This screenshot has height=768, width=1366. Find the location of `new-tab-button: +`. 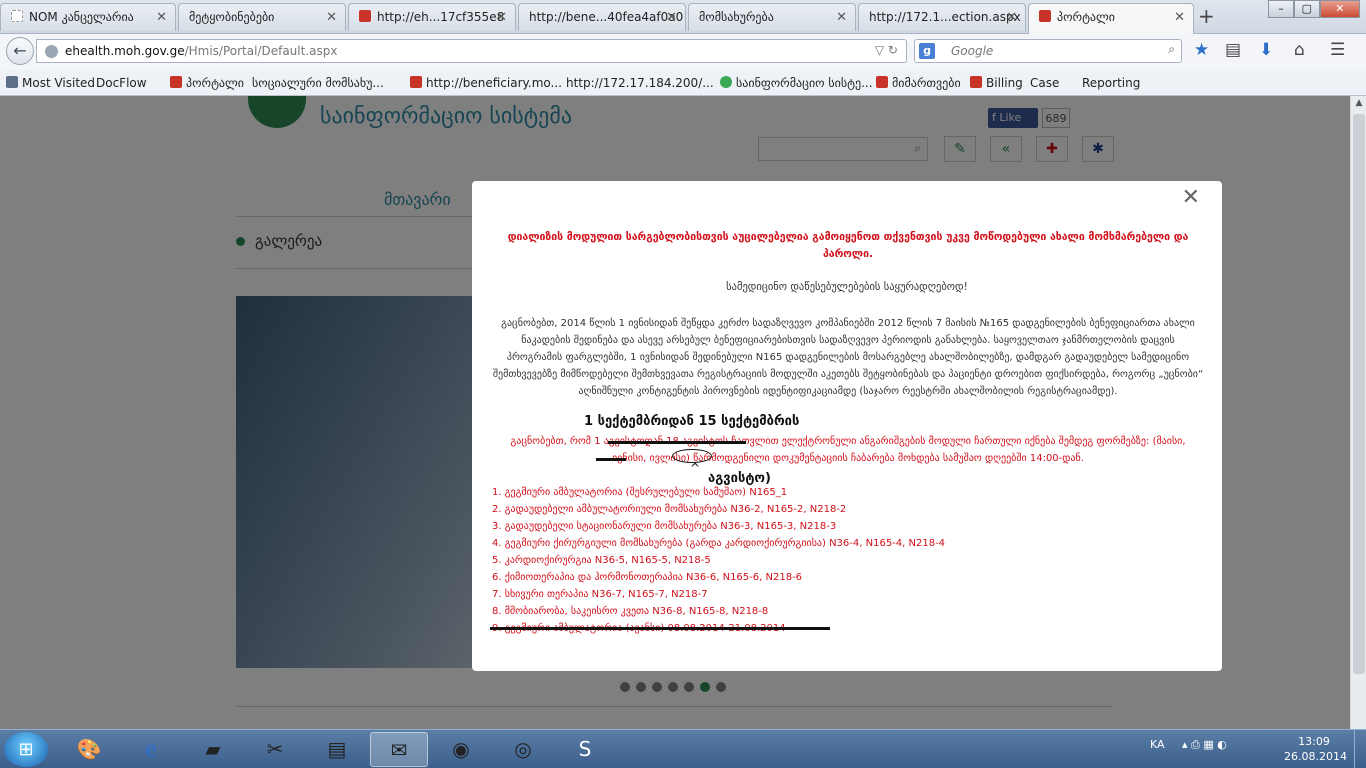

new-tab-button: + is located at coordinates (1206, 16).